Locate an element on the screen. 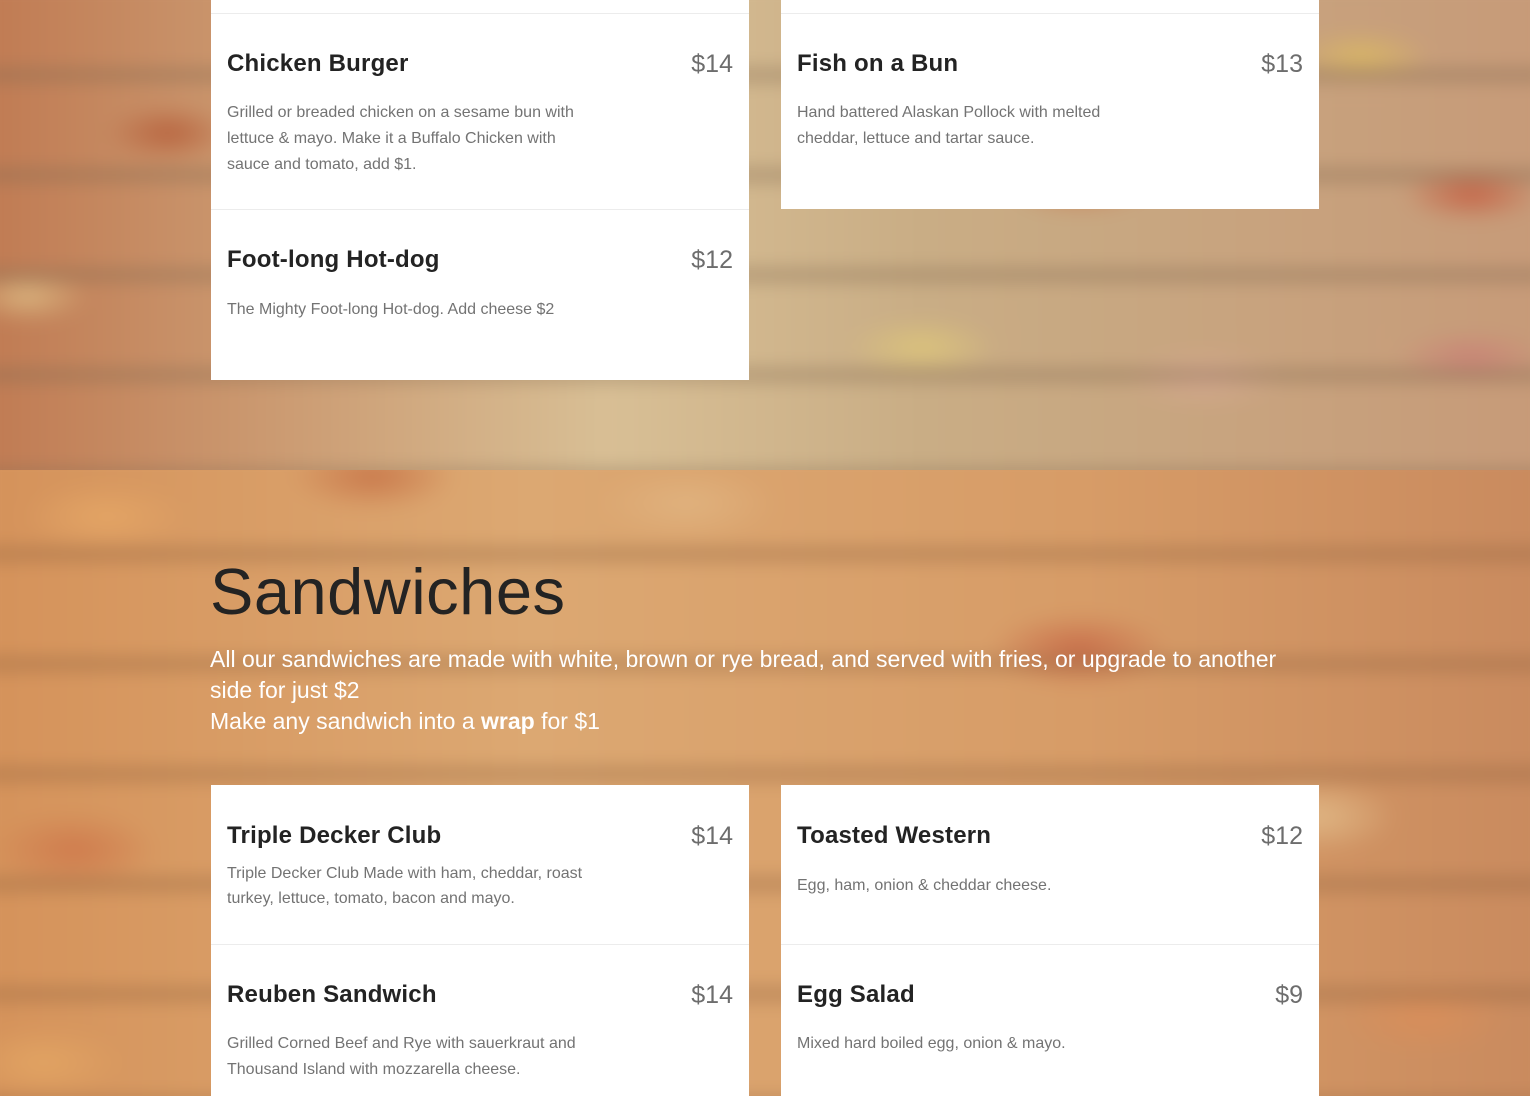 This screenshot has height=1096, width=1530. item-name: Chicken Burger is located at coordinates (318, 63).